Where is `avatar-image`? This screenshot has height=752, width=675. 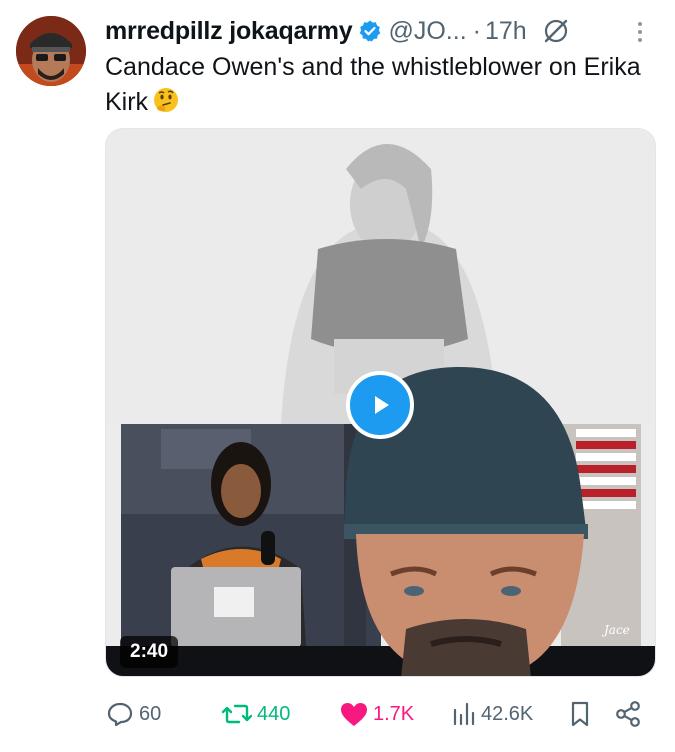 avatar-image is located at coordinates (51, 51).